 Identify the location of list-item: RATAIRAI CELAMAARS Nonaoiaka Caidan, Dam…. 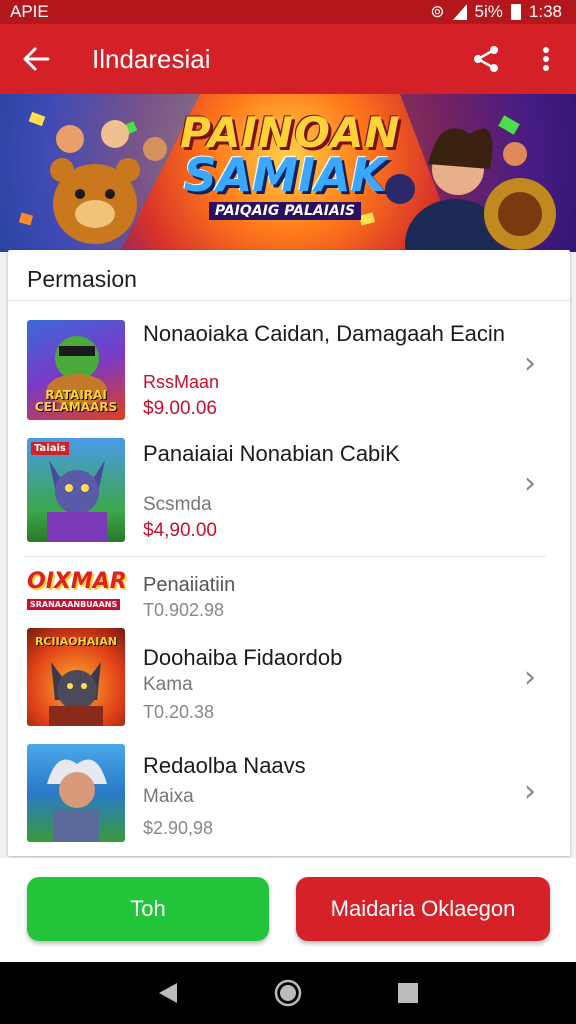
(289, 370).